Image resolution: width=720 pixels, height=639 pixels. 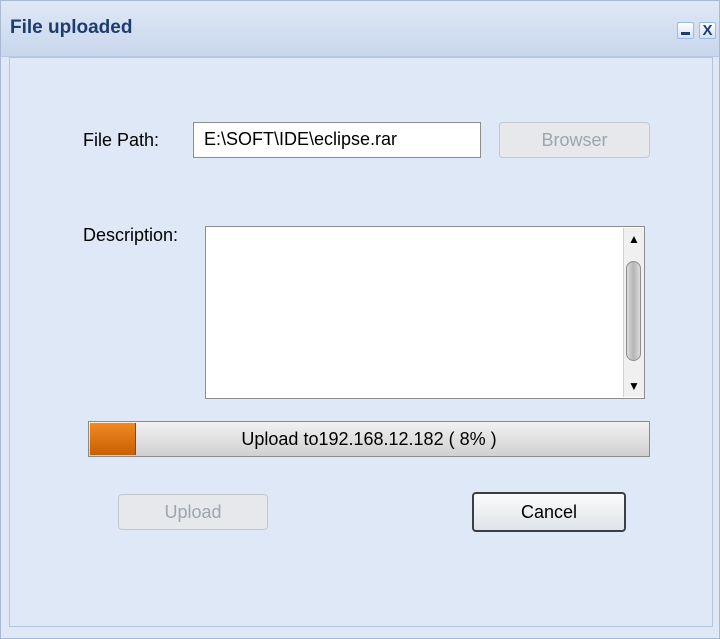 I want to click on description-scrollbar: ▲ ▼, so click(x=633, y=312).